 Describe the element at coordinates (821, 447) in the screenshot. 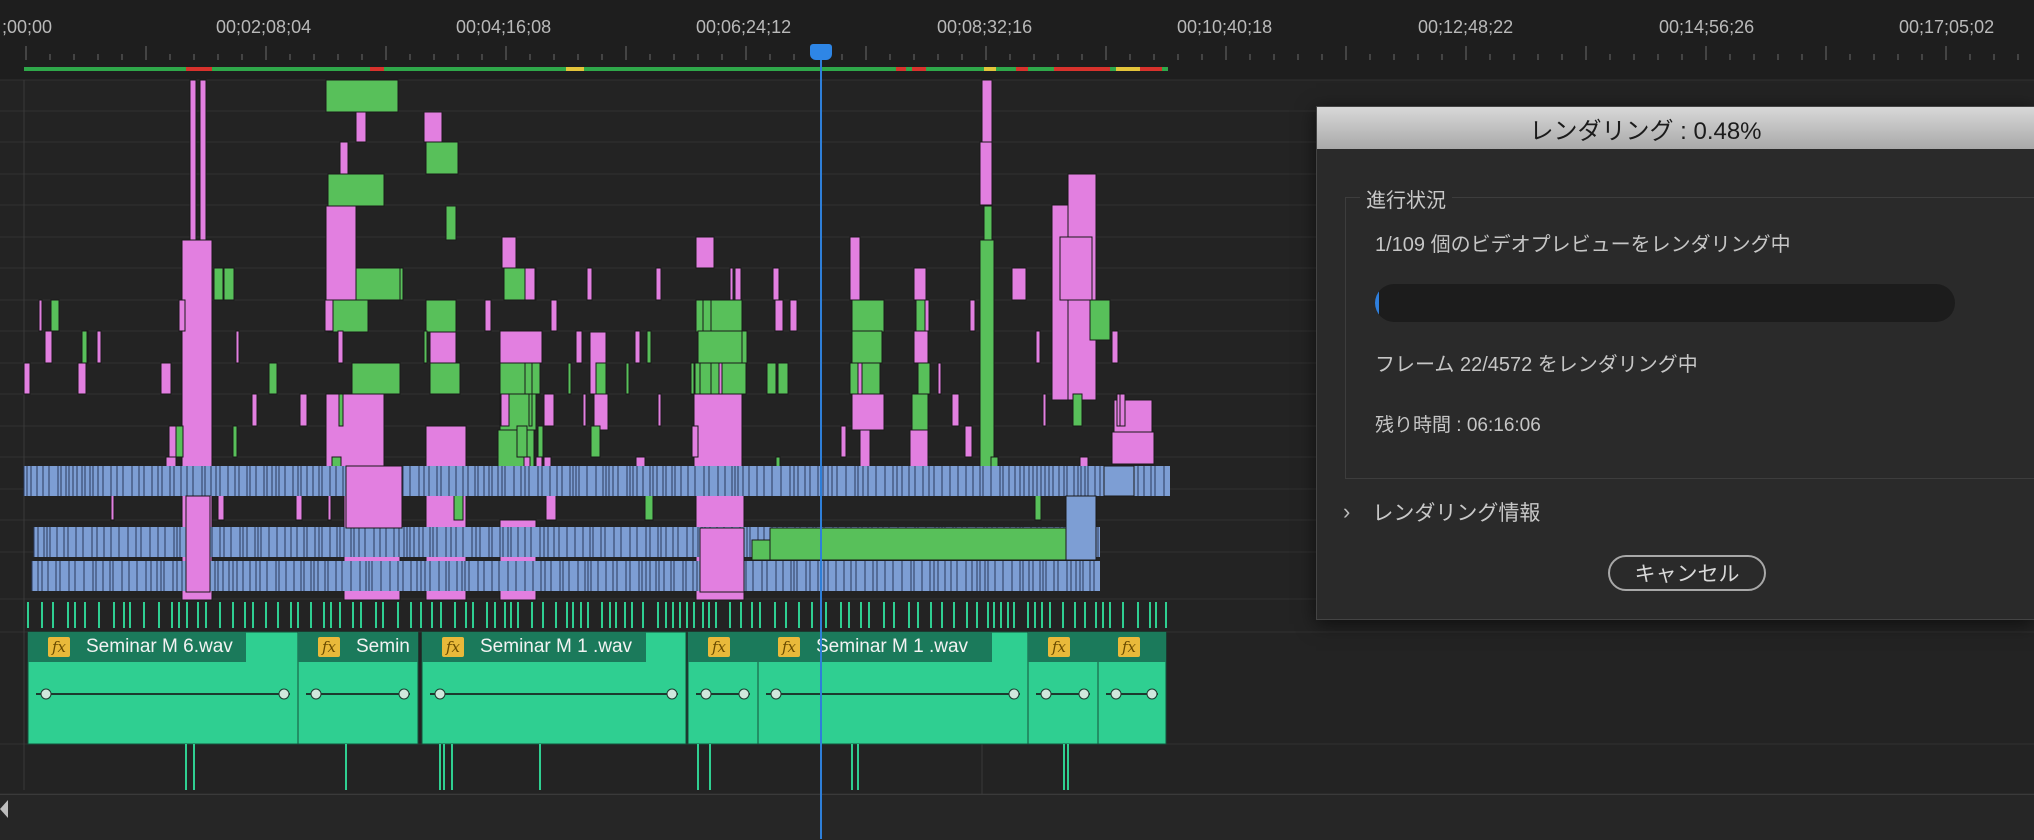

I see `playhead-line` at that location.